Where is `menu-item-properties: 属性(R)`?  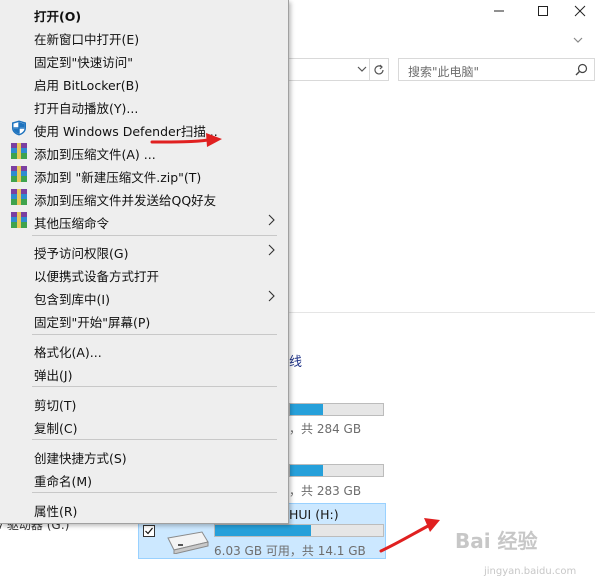 menu-item-properties: 属性(R) is located at coordinates (144, 508).